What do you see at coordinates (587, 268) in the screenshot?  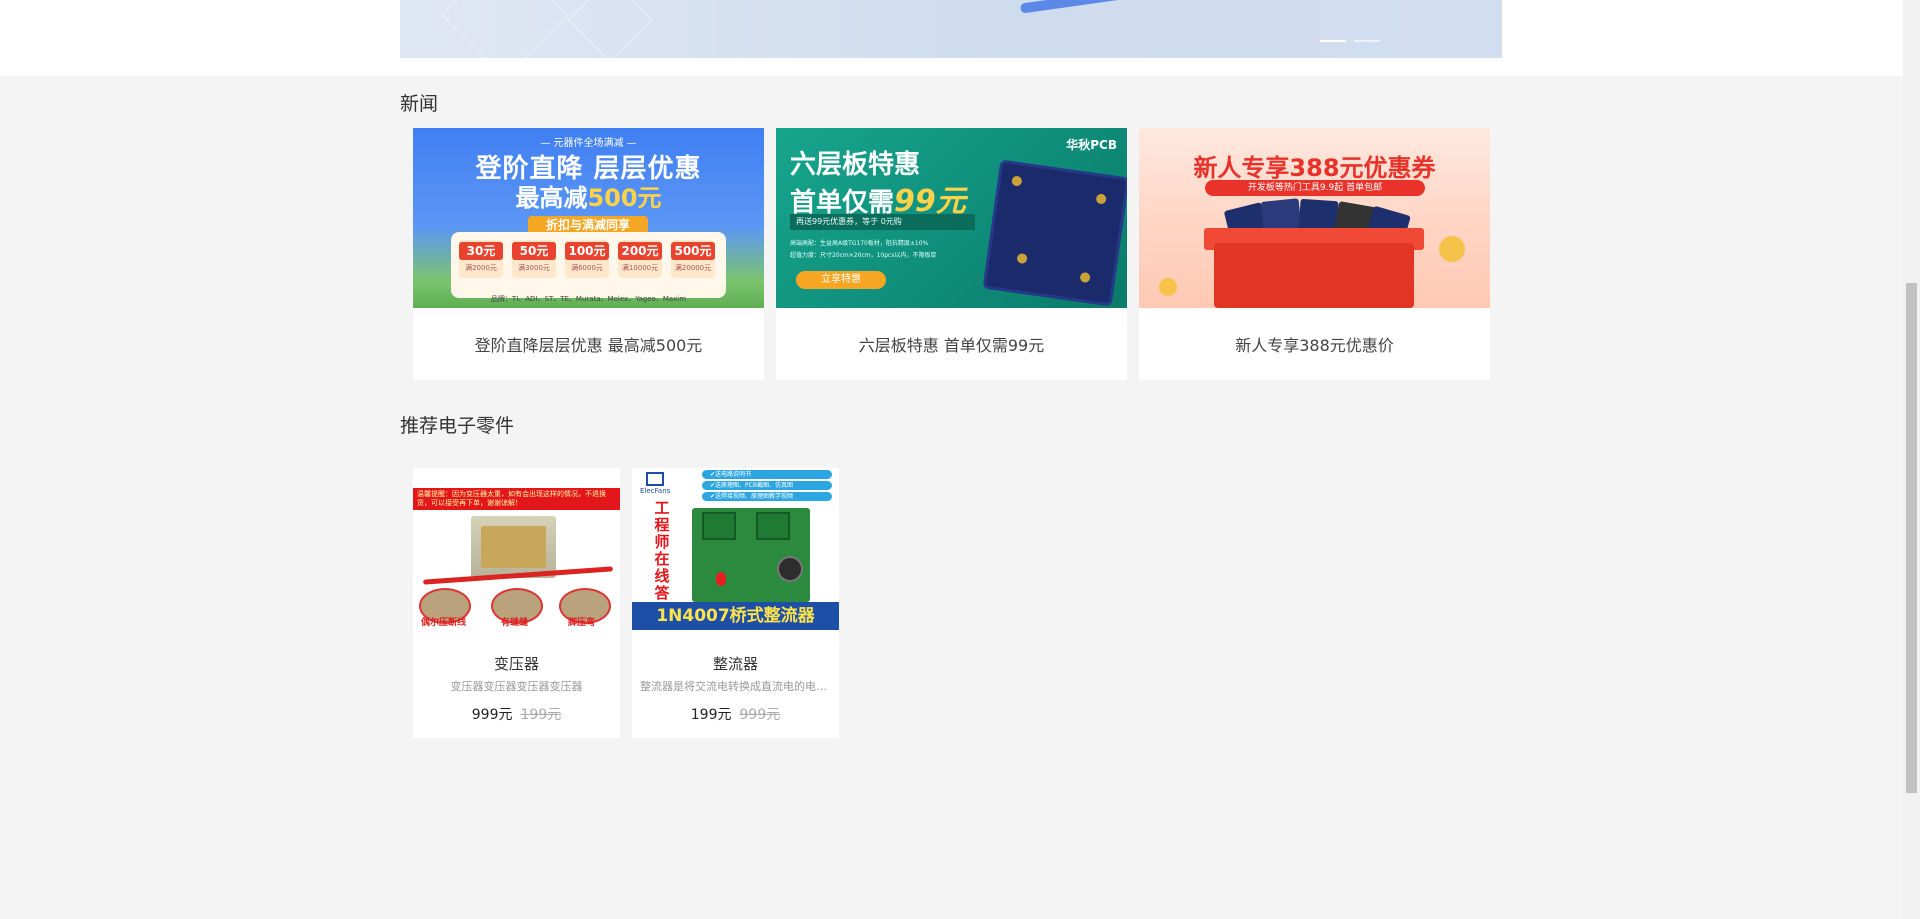 I see `coupon-condition: 满6000元` at bounding box center [587, 268].